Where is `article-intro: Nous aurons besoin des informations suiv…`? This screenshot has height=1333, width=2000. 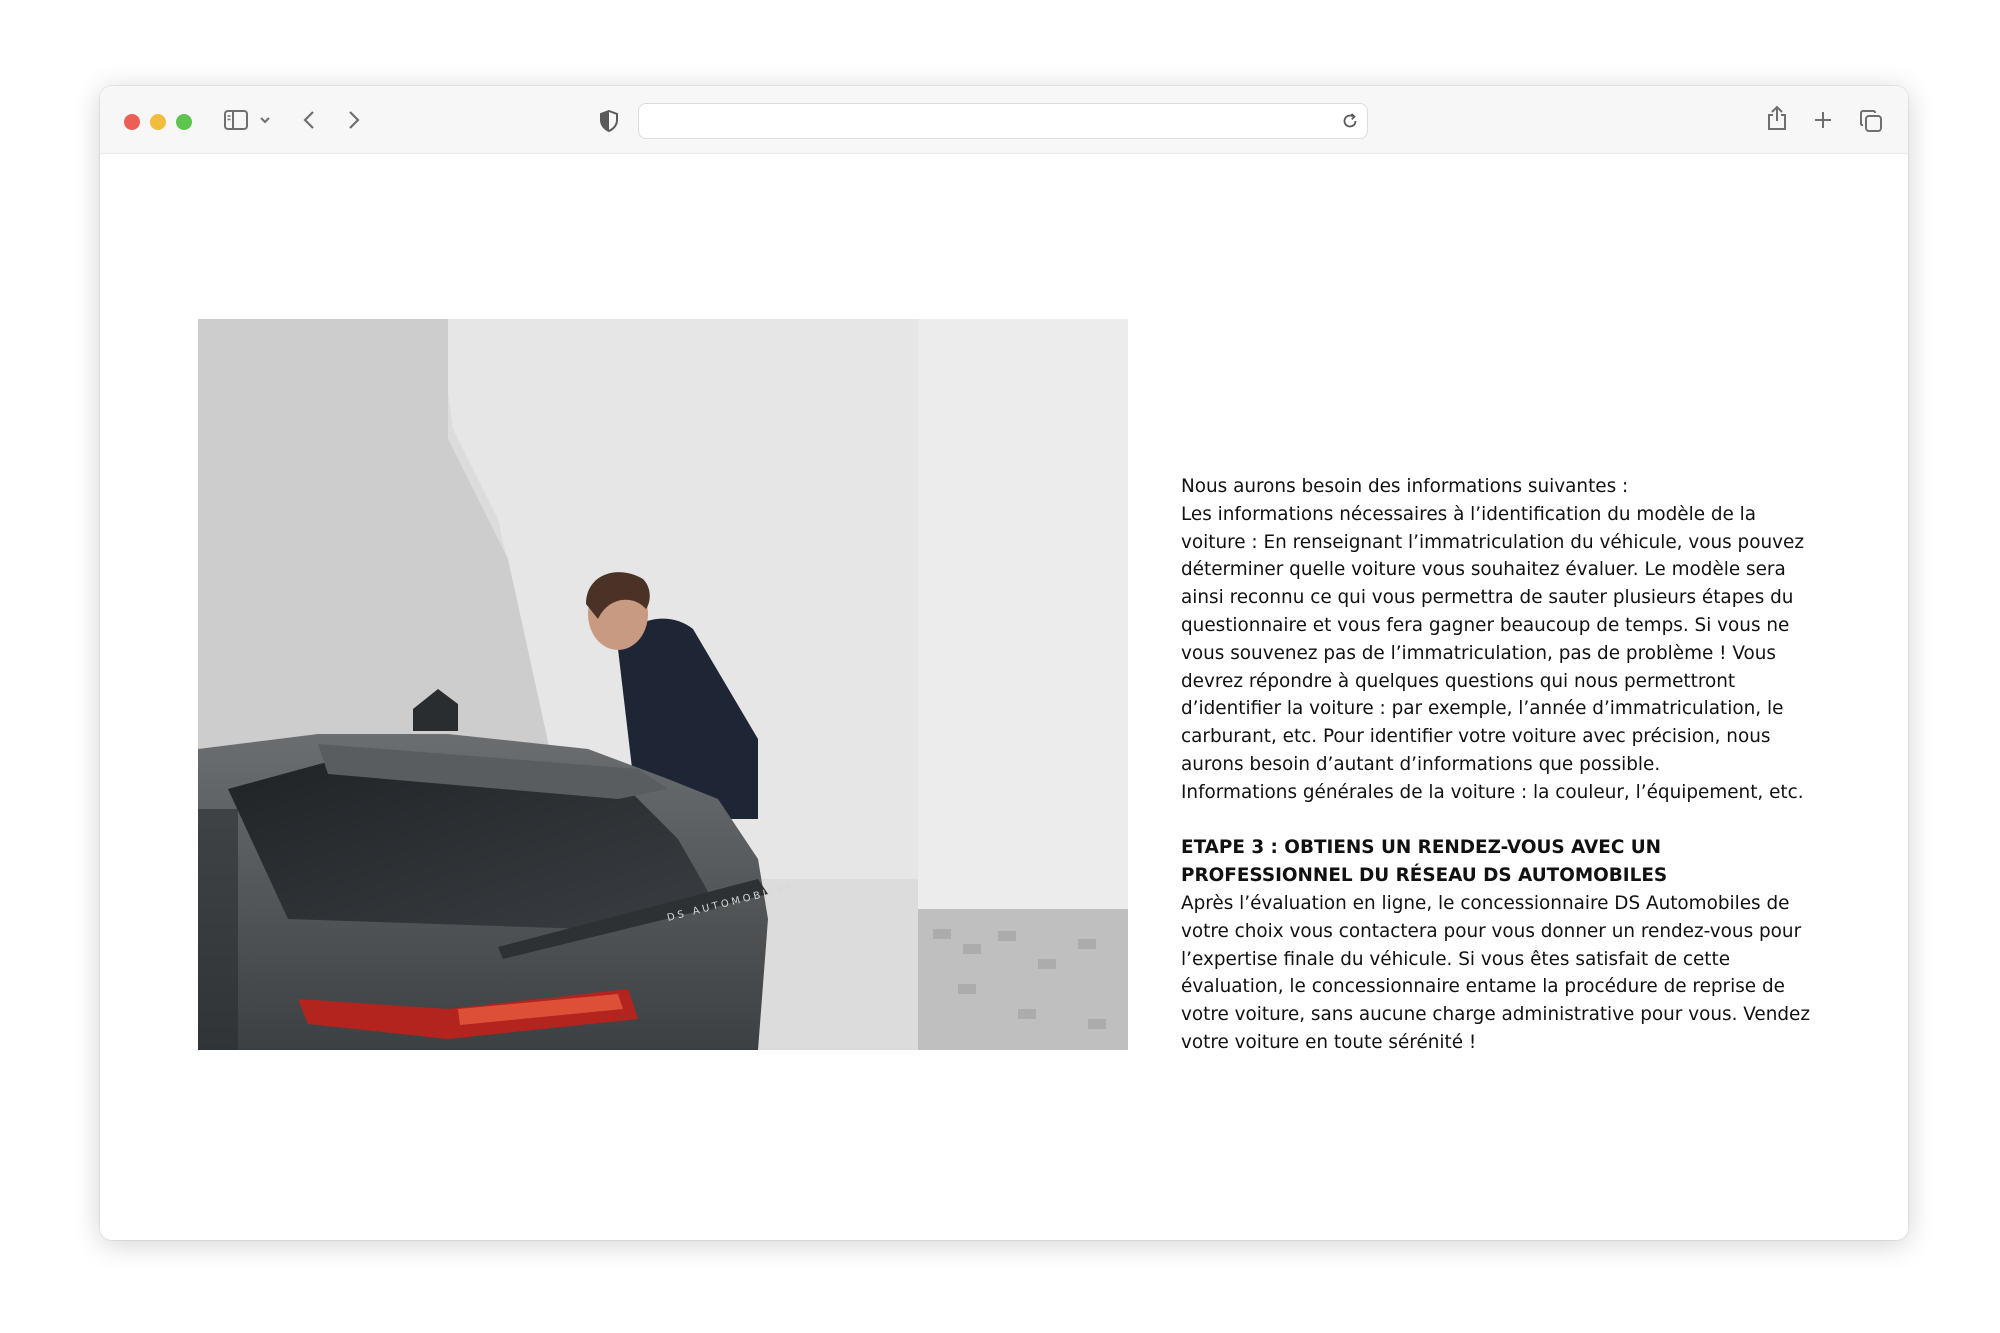 article-intro: Nous aurons besoin des informations suiv… is located at coordinates (1405, 486).